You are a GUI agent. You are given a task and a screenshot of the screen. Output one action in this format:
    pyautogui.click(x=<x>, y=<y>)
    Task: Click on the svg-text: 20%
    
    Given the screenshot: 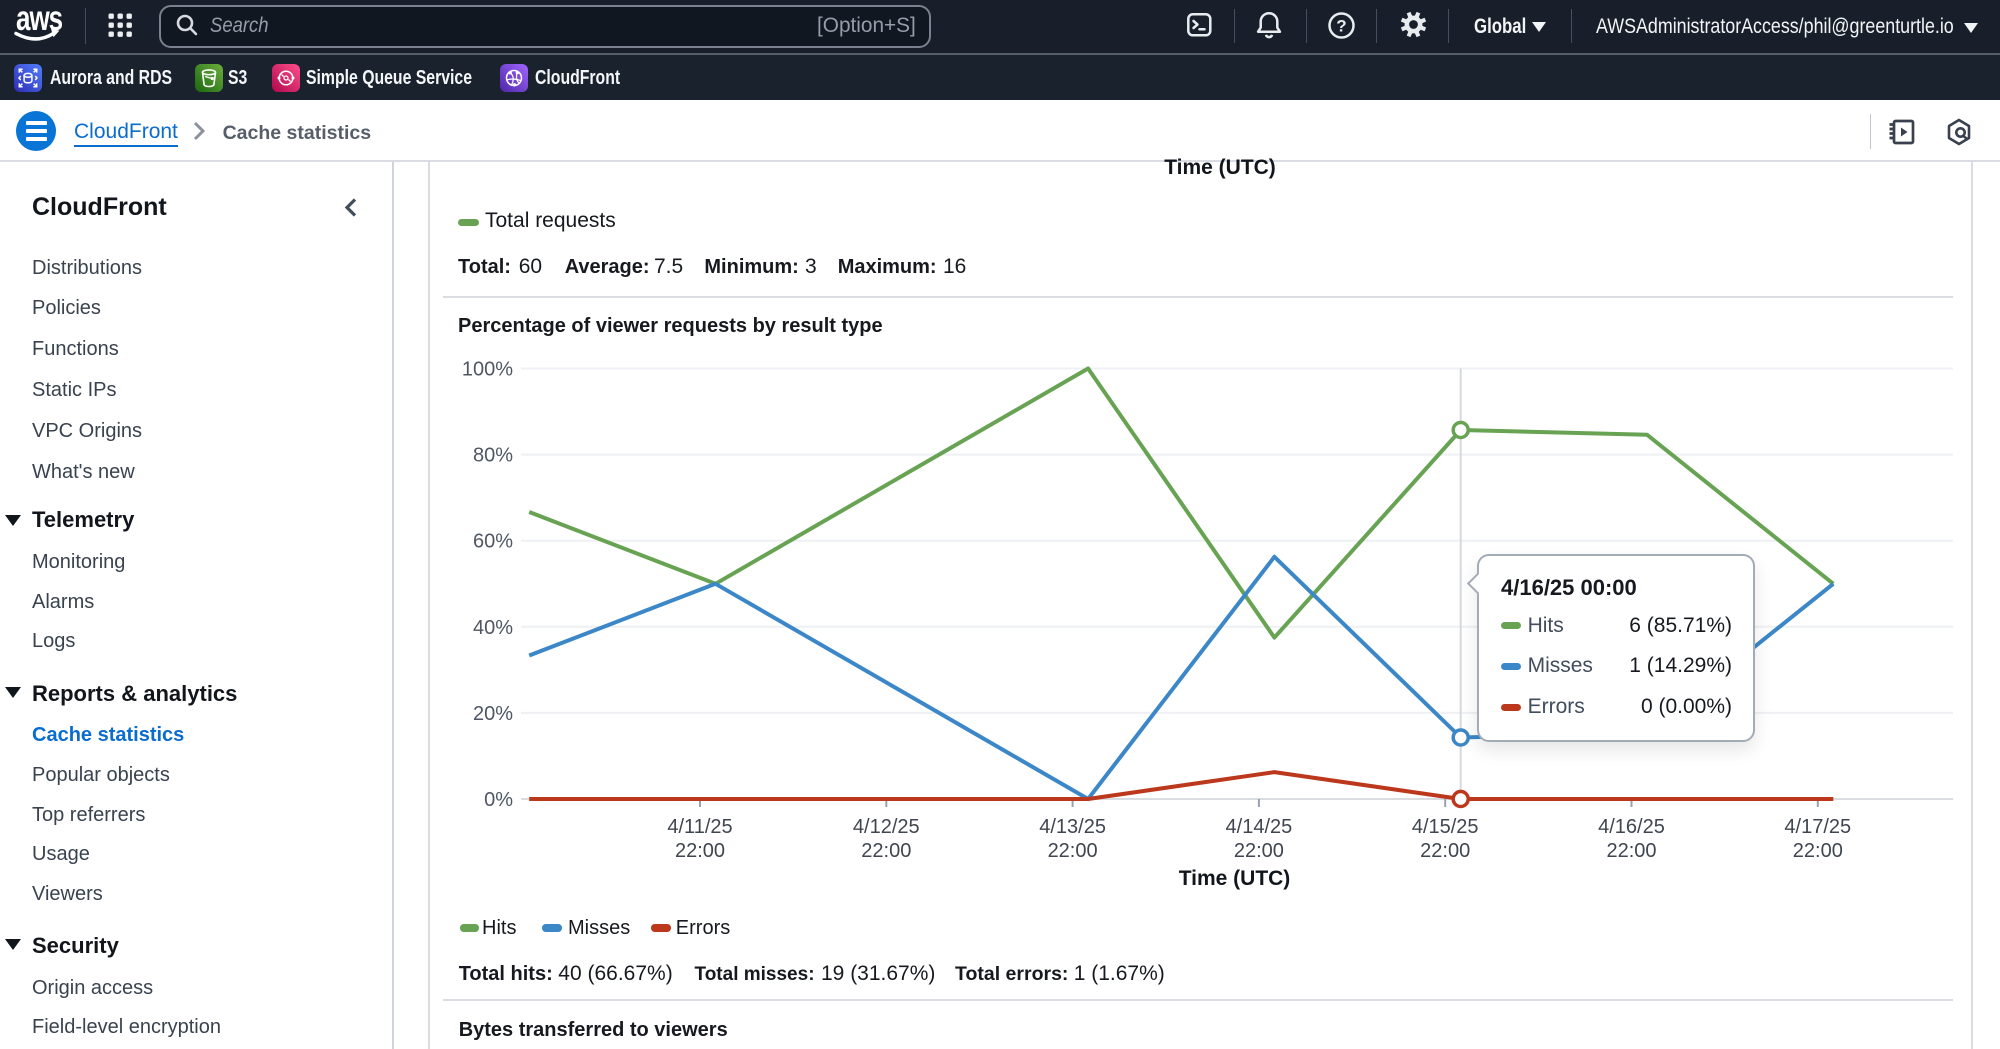 What is the action you would take?
    pyautogui.click(x=493, y=714)
    